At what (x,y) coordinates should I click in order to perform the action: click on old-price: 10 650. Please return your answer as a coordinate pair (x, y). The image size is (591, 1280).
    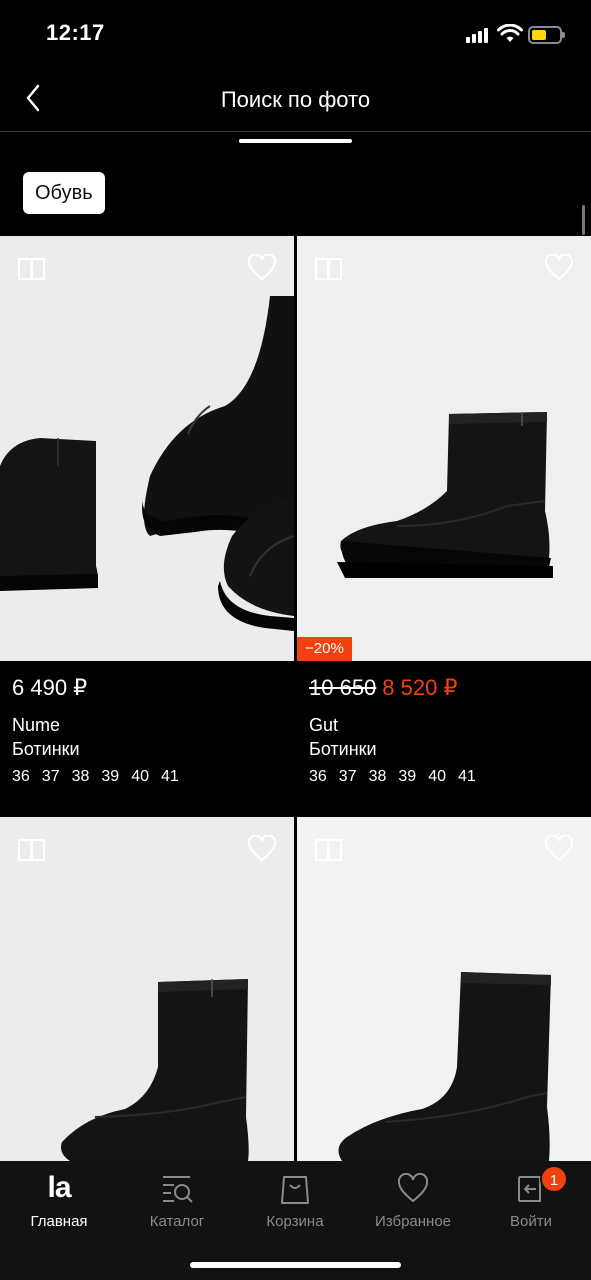
    Looking at the image, I should click on (343, 687).